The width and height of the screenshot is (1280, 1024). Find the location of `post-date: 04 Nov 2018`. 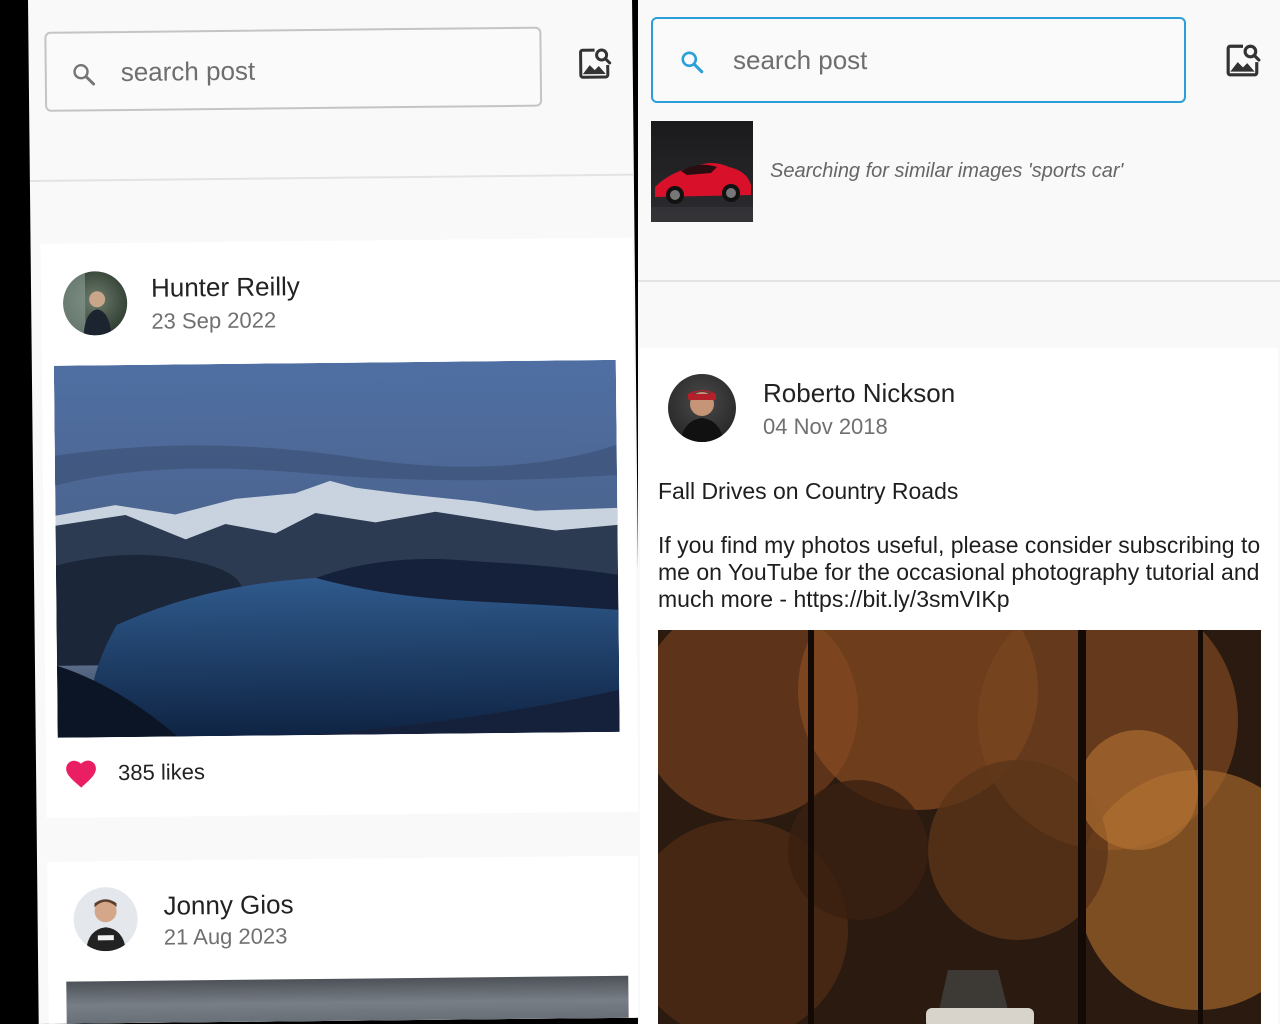

post-date: 04 Nov 2018 is located at coordinates (825, 426).